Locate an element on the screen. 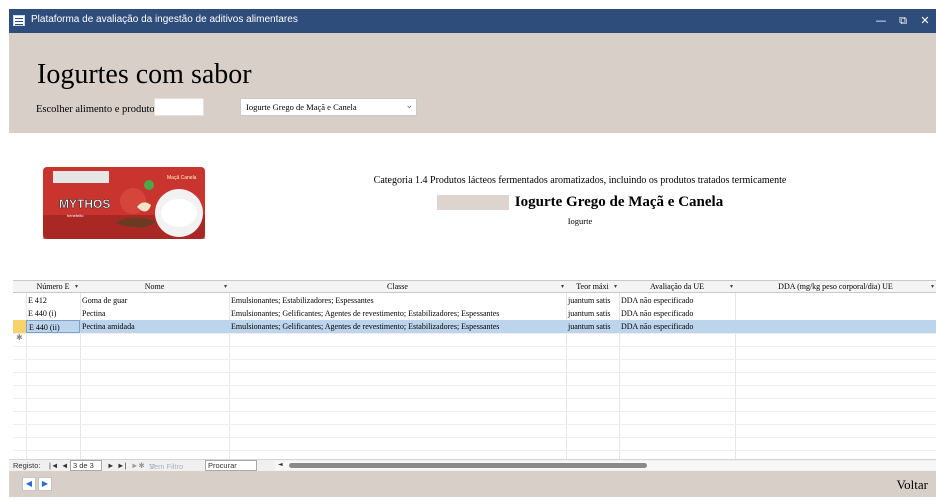 This screenshot has width=936, height=501. last-record-button: ►| is located at coordinates (121, 465).